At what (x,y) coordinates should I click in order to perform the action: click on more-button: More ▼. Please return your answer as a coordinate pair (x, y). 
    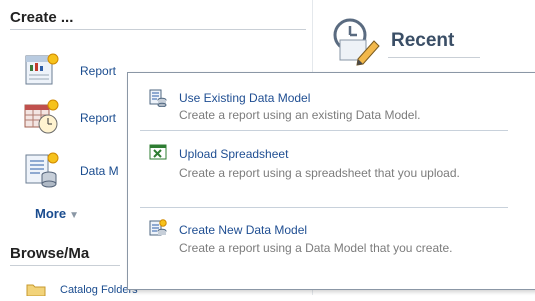
    Looking at the image, I should click on (57, 213).